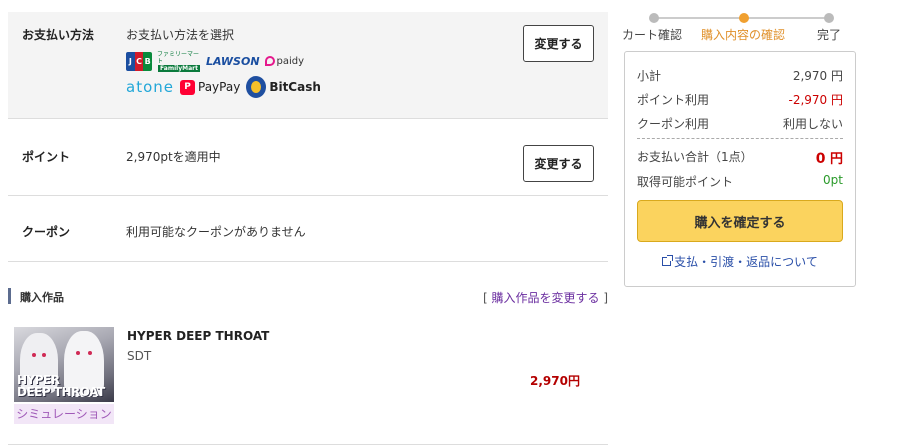 Image resolution: width=900 pixels, height=447 pixels. I want to click on summary-divider, so click(740, 138).